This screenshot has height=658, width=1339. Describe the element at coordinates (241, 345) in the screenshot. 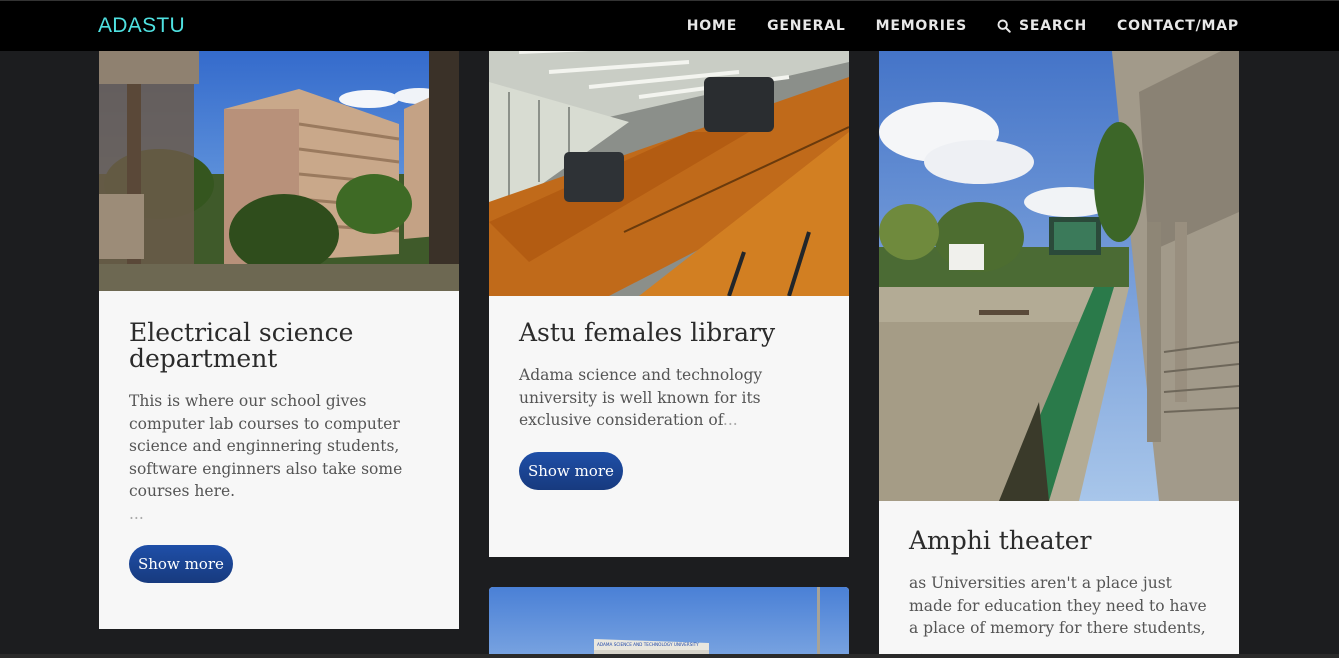

I see `card-title: Electrical science department` at that location.